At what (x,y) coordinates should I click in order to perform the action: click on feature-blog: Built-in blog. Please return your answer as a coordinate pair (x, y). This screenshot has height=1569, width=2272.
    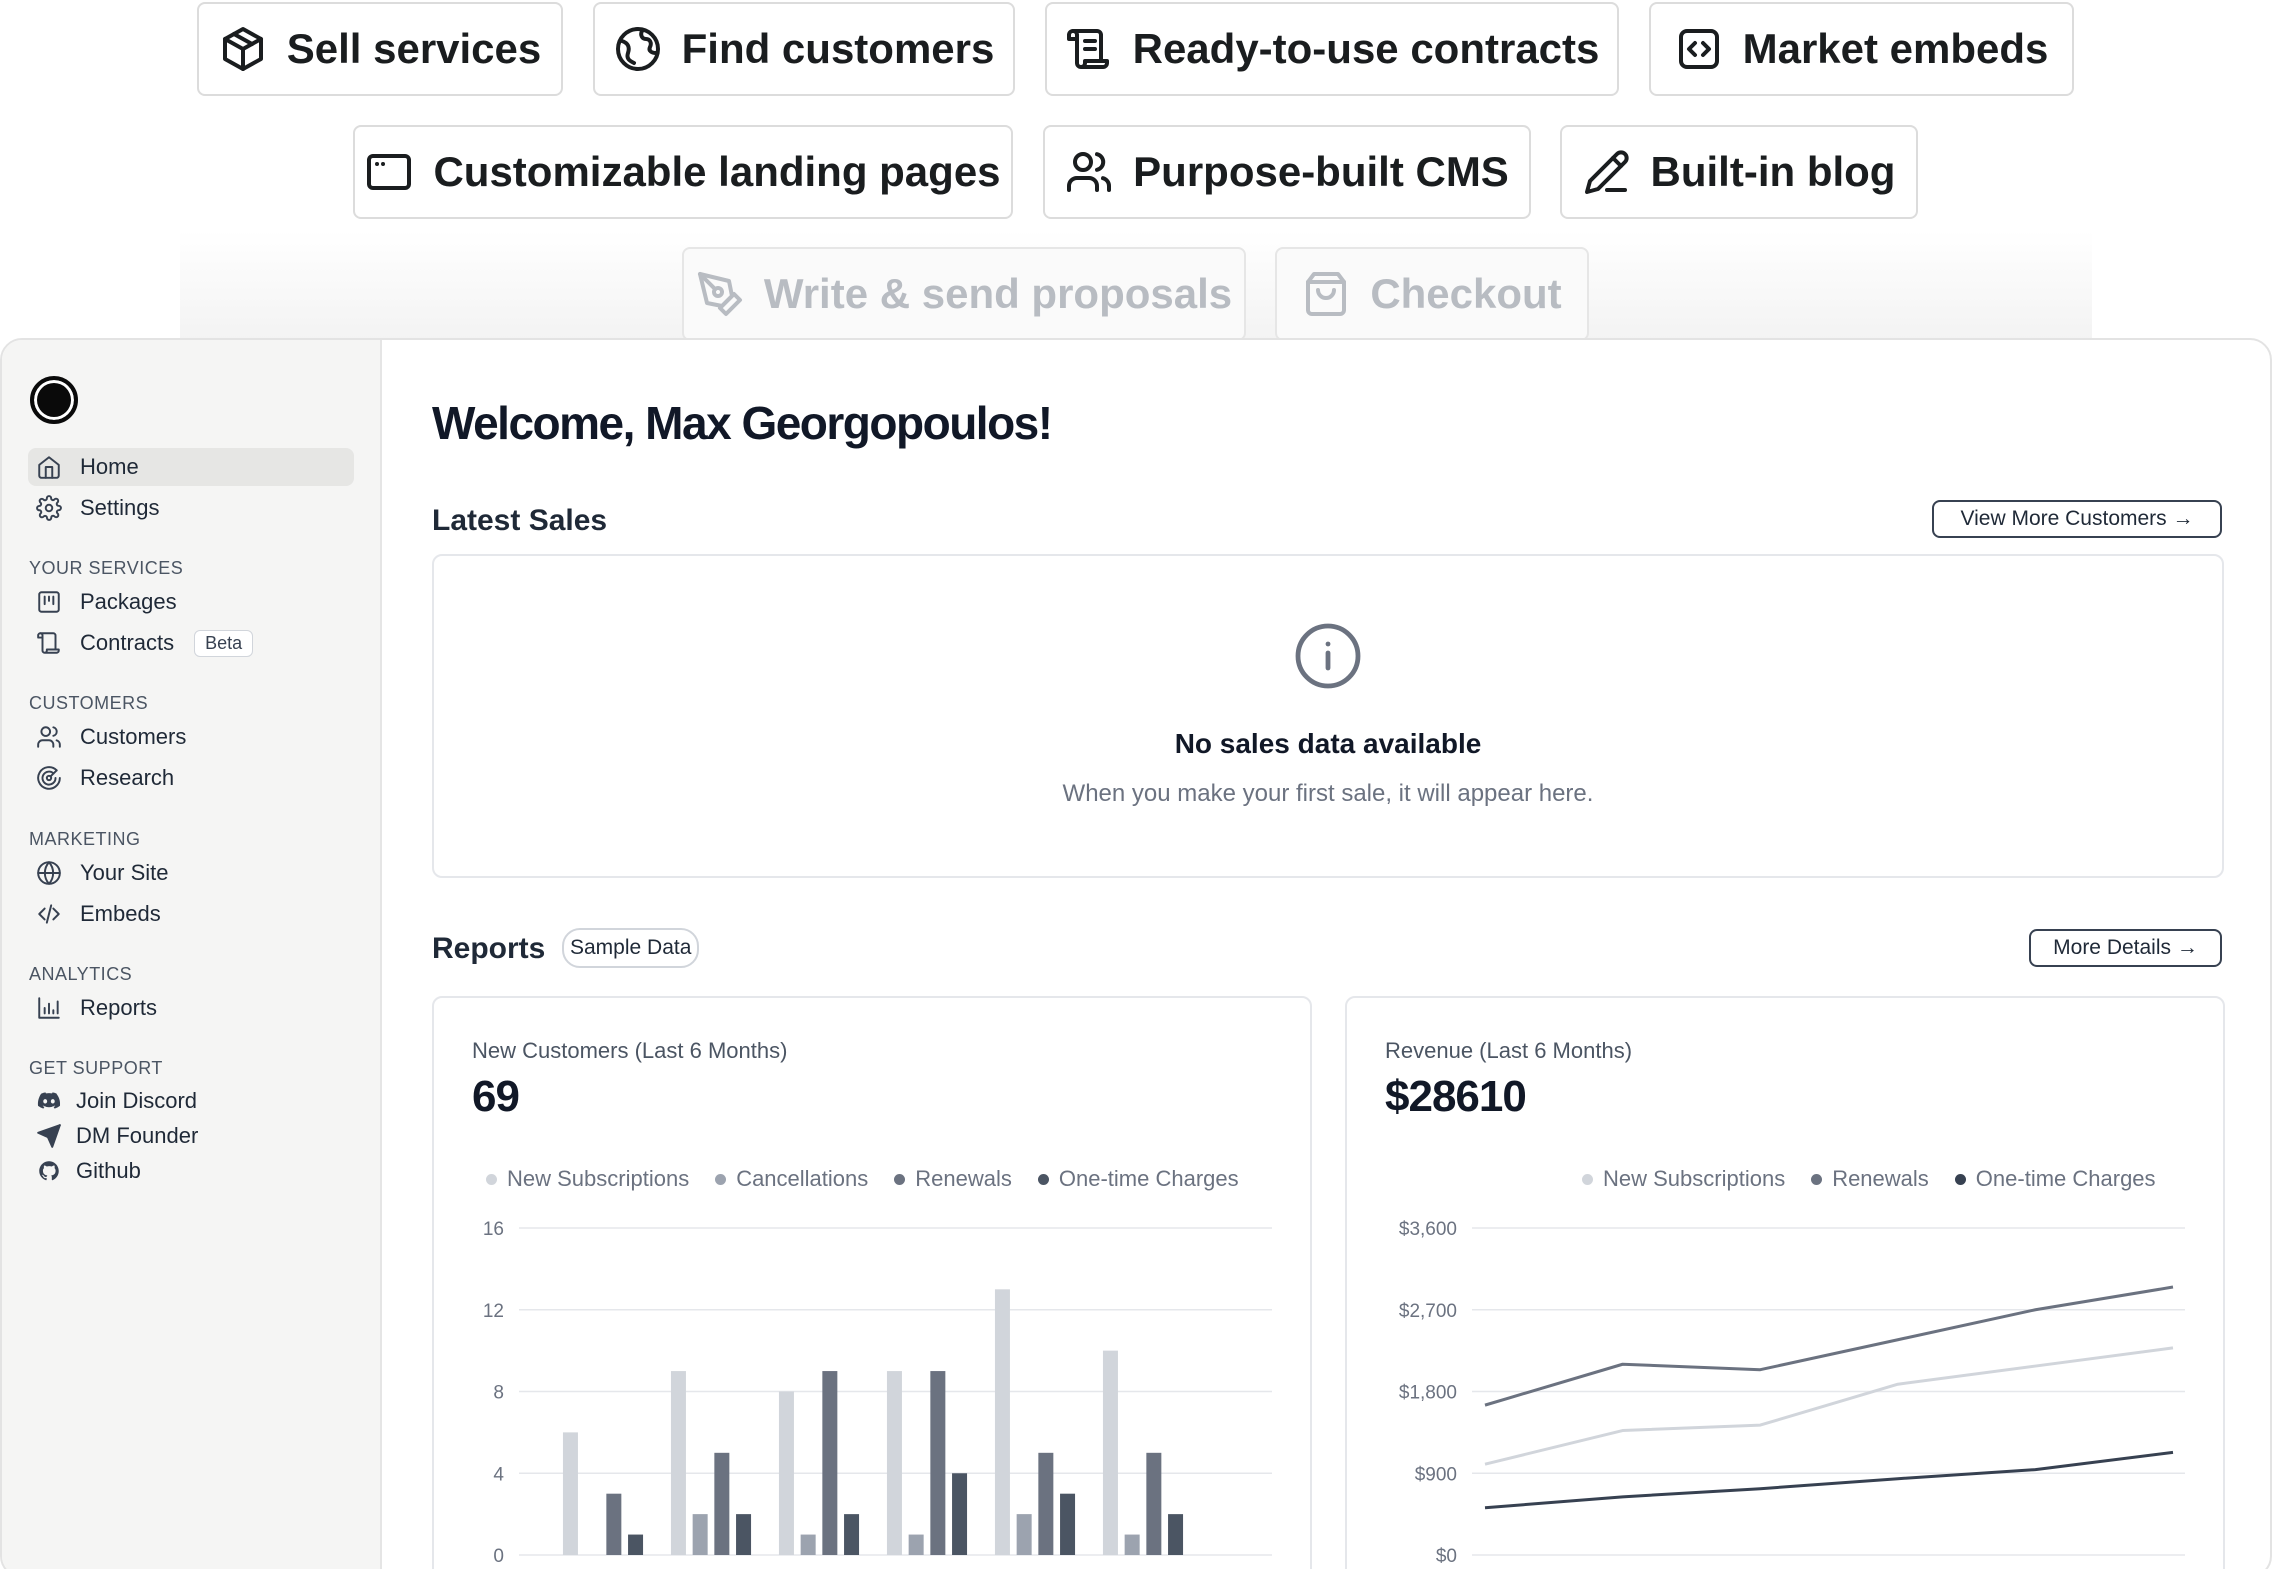
    Looking at the image, I should click on (1739, 172).